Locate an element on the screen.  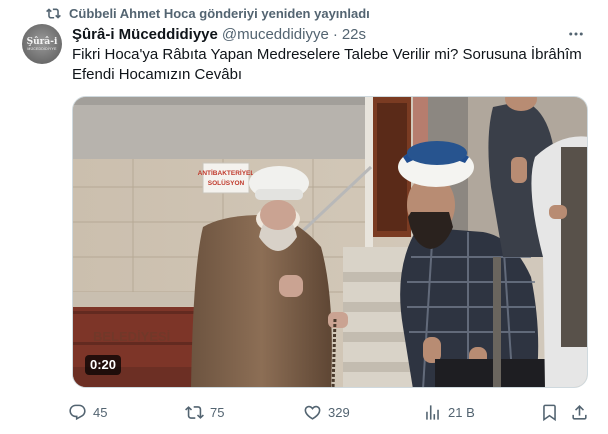
reply-icon is located at coordinates (77, 412).